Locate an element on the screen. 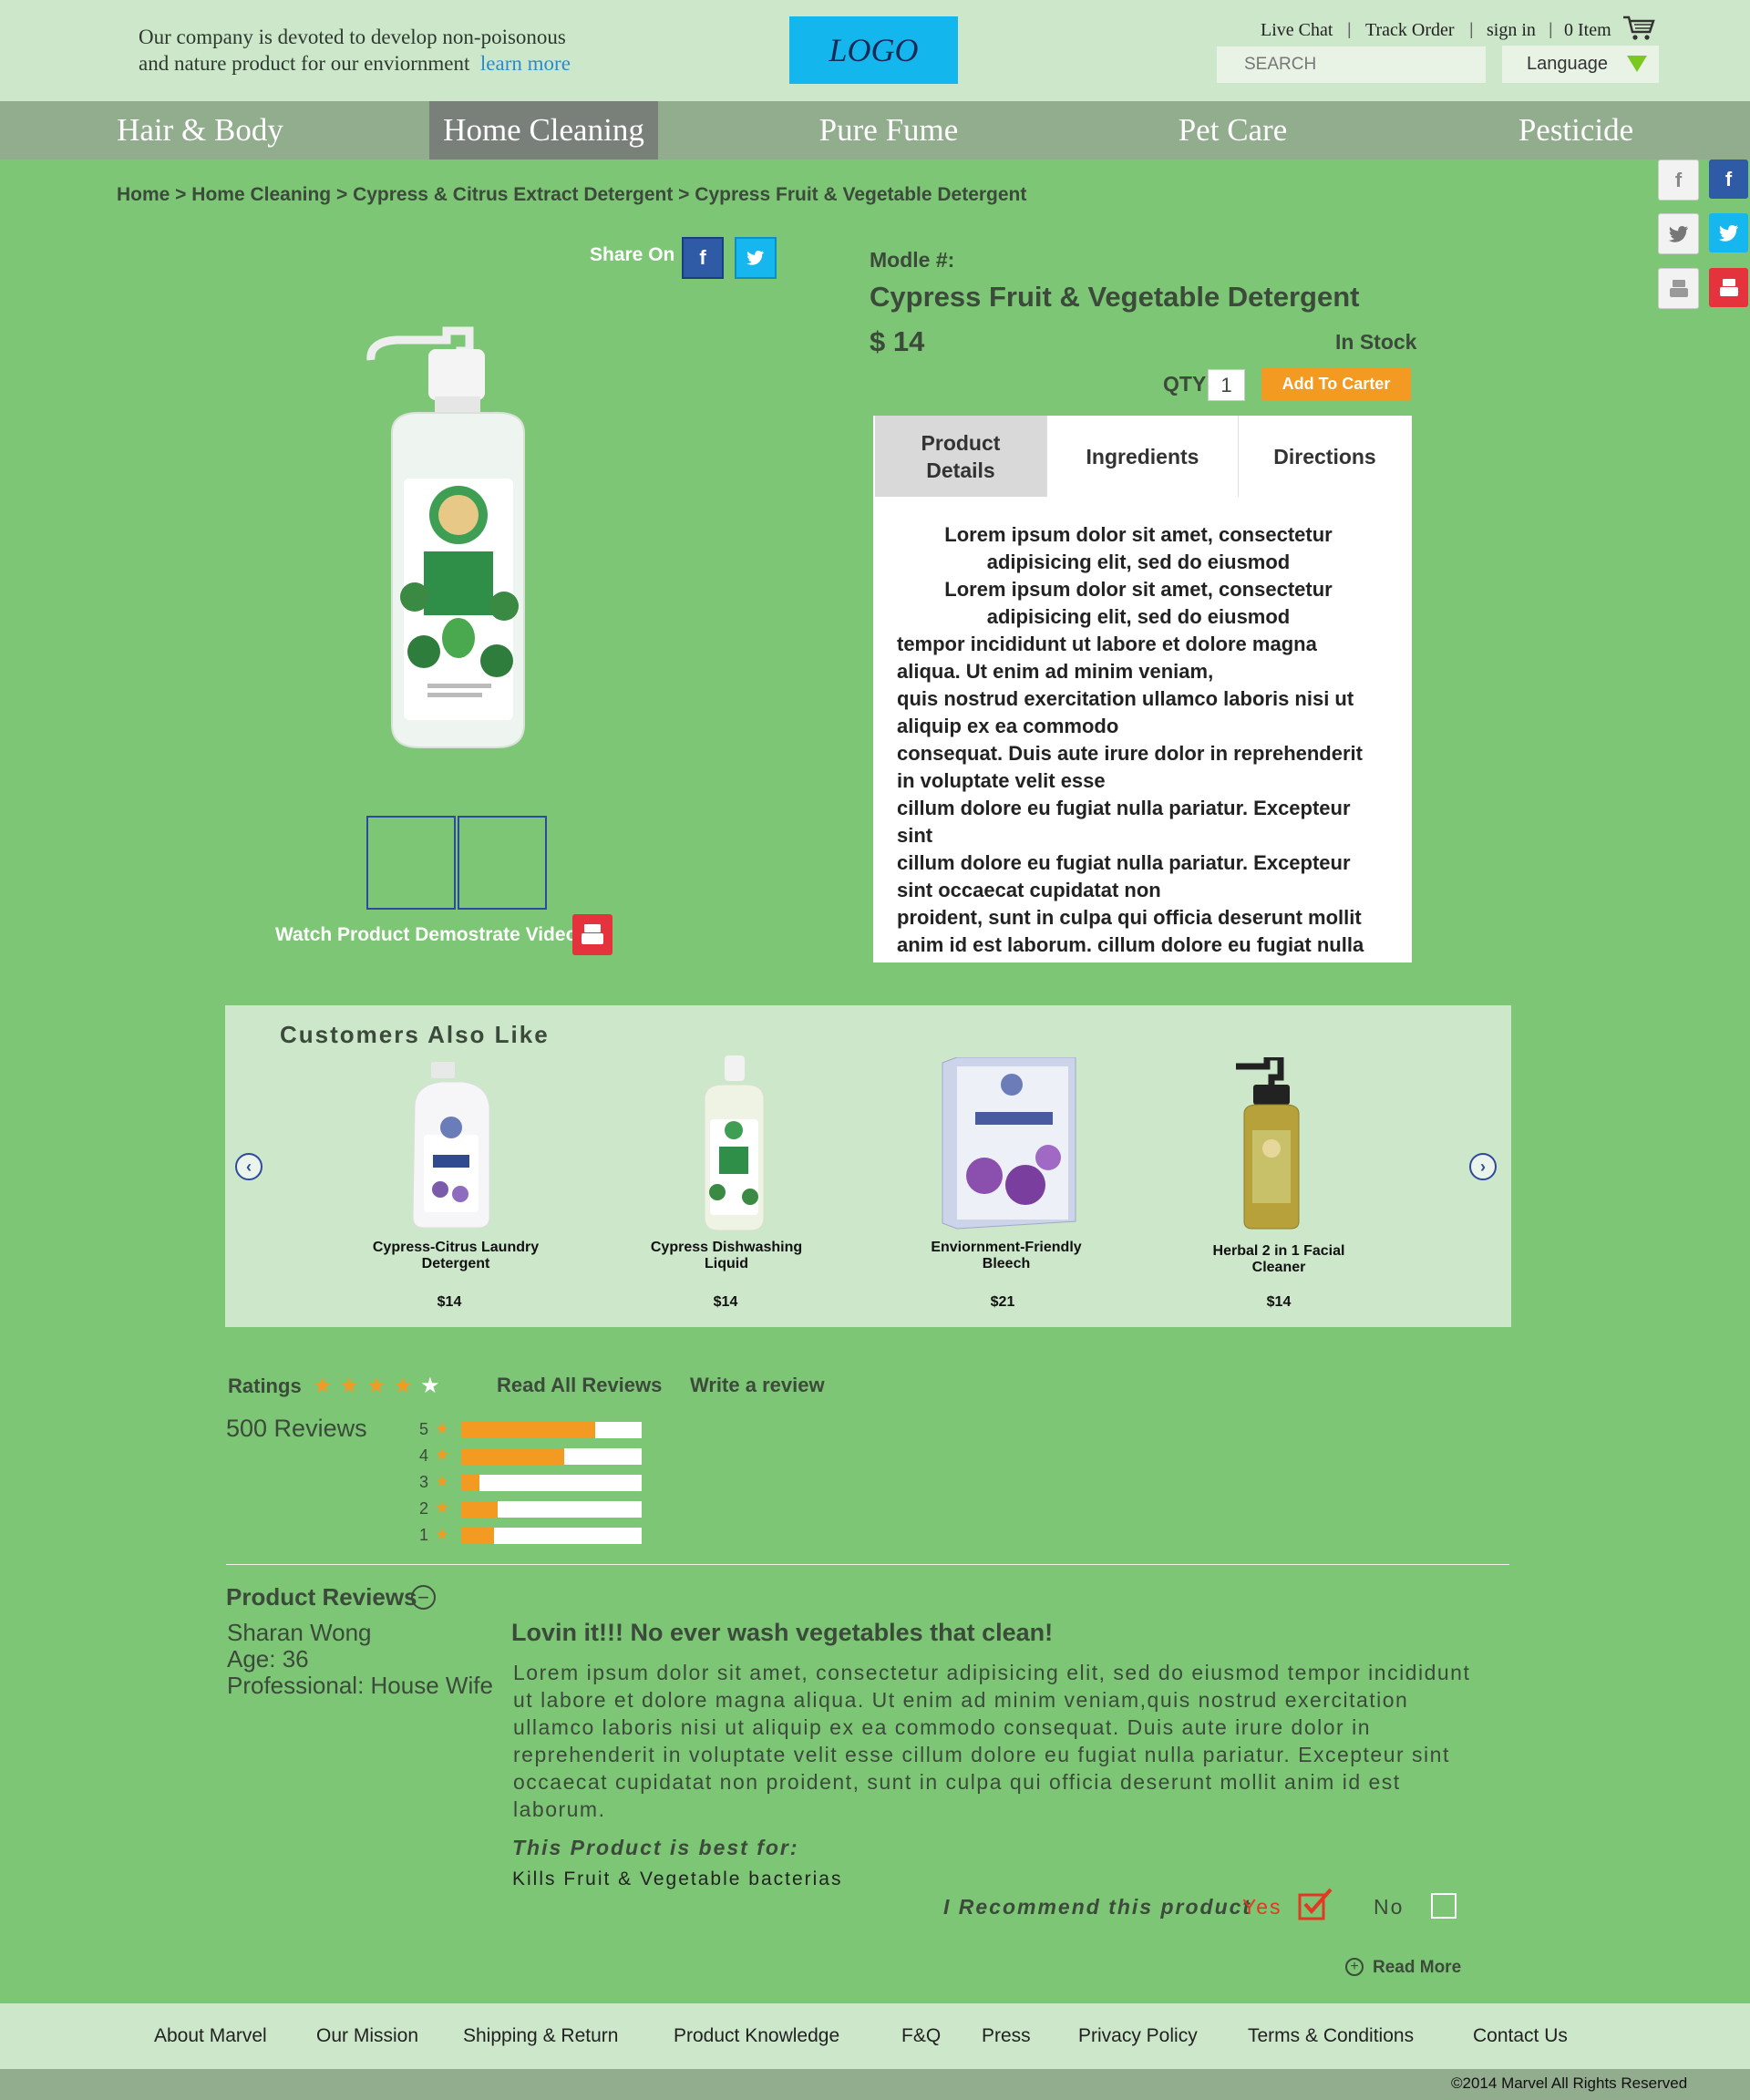 The width and height of the screenshot is (1750, 2100). logo: LOGO is located at coordinates (874, 50).